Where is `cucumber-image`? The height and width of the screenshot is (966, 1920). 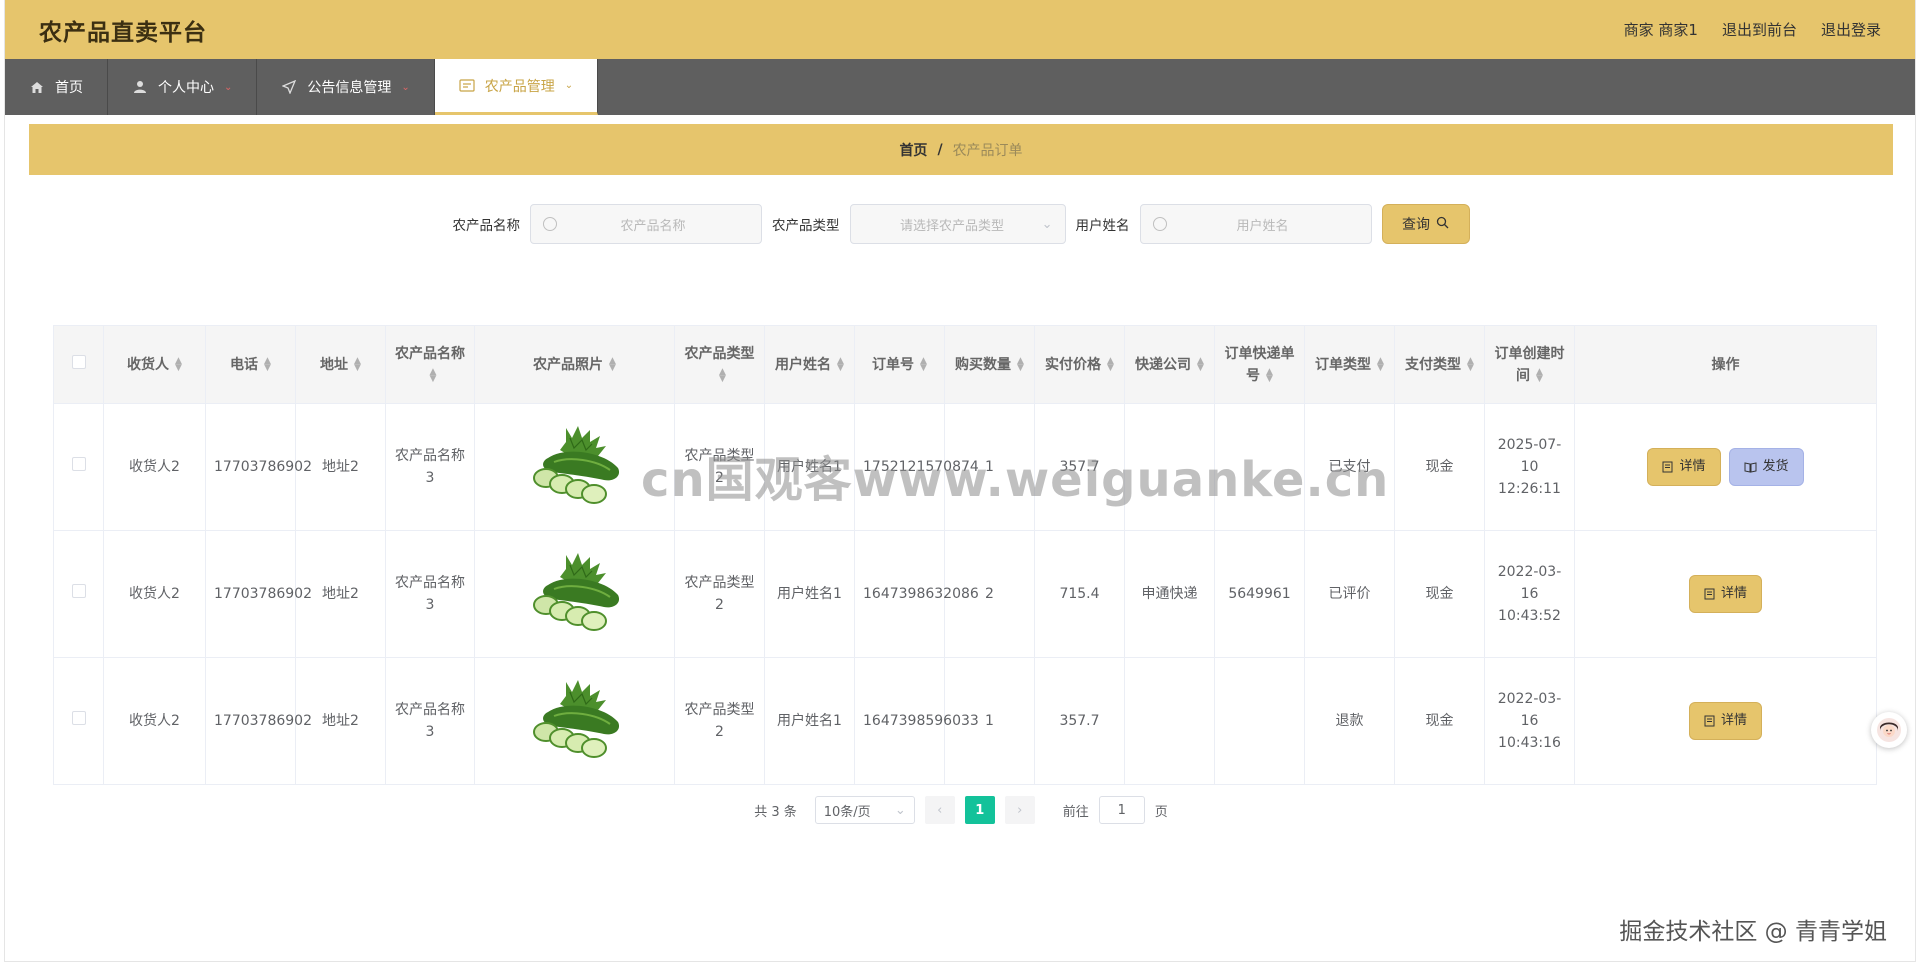 cucumber-image is located at coordinates (575, 591).